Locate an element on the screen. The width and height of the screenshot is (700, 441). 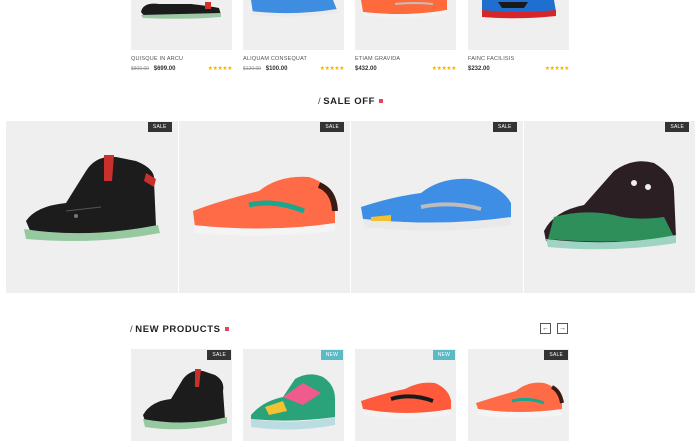
product-name: ALIQUAM CONSEQUAT is located at coordinates (275, 59).